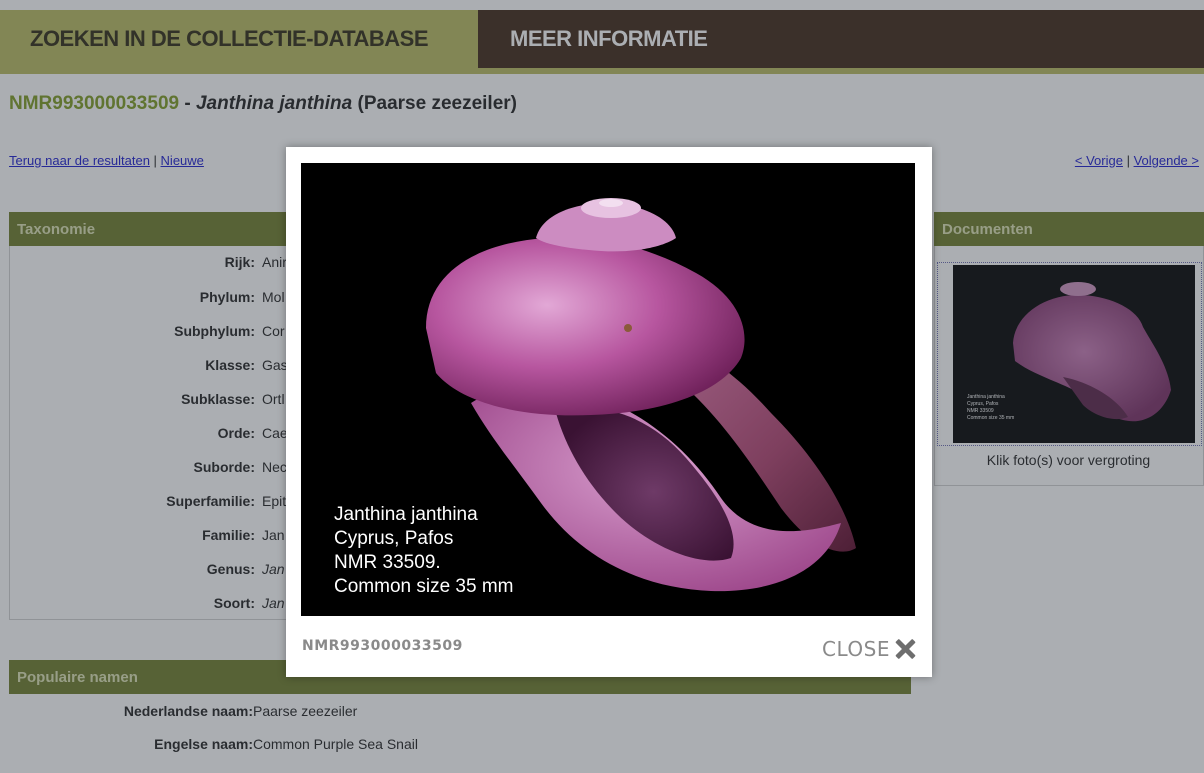  Describe the element at coordinates (856, 649) in the screenshot. I see `close-label: CLOSE` at that location.